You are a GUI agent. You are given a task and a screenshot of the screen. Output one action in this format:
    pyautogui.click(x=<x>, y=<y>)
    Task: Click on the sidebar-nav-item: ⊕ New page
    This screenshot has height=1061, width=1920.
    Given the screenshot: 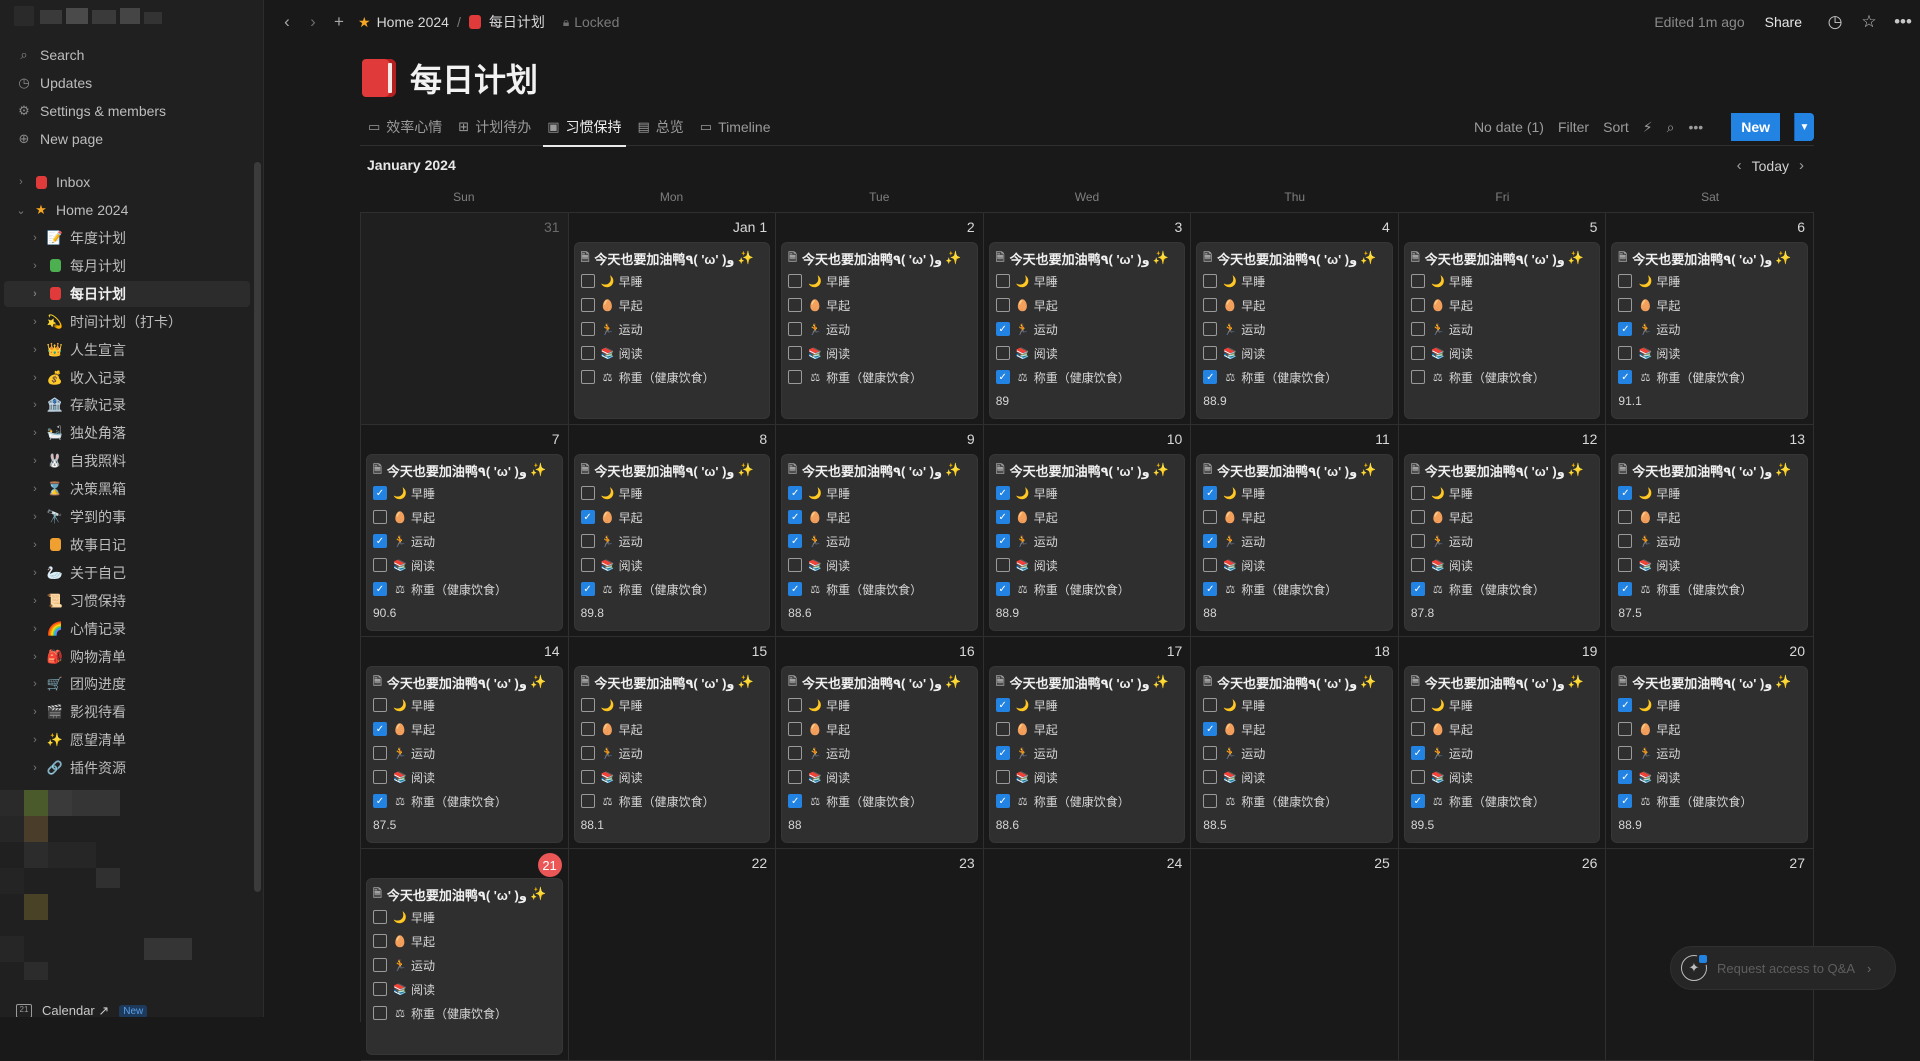 What is the action you would take?
    pyautogui.click(x=127, y=139)
    